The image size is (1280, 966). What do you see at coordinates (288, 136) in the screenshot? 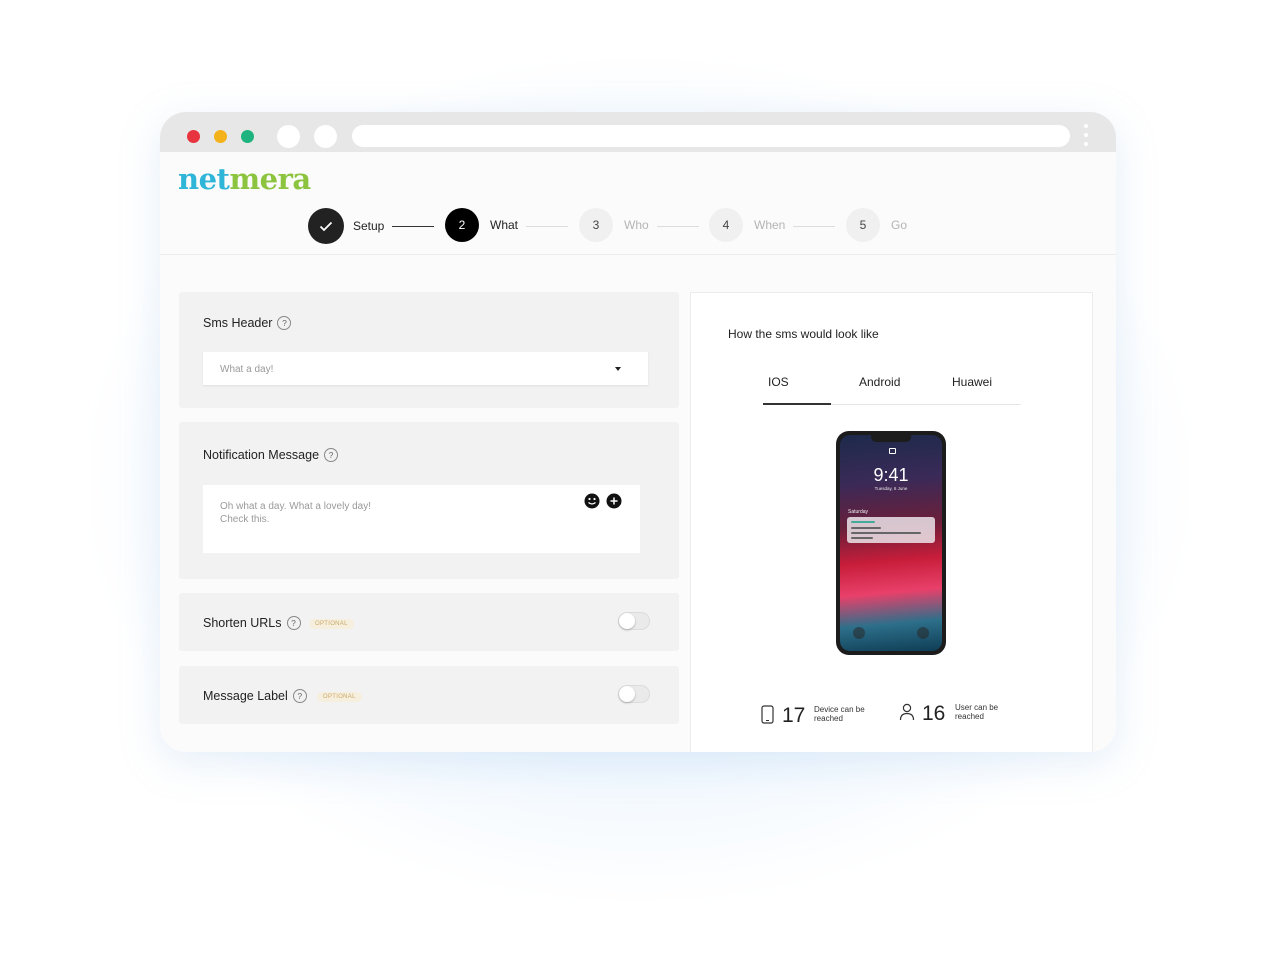
I see `back-nav-button` at bounding box center [288, 136].